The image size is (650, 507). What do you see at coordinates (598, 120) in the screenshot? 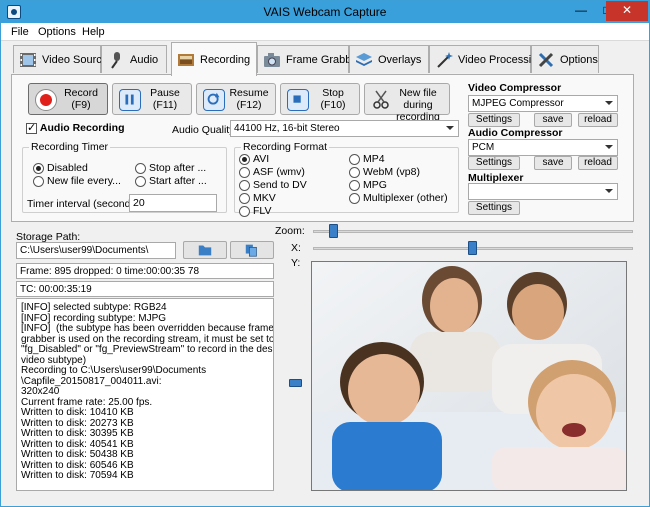
I see `video-compressor-reload-button: reload` at bounding box center [598, 120].